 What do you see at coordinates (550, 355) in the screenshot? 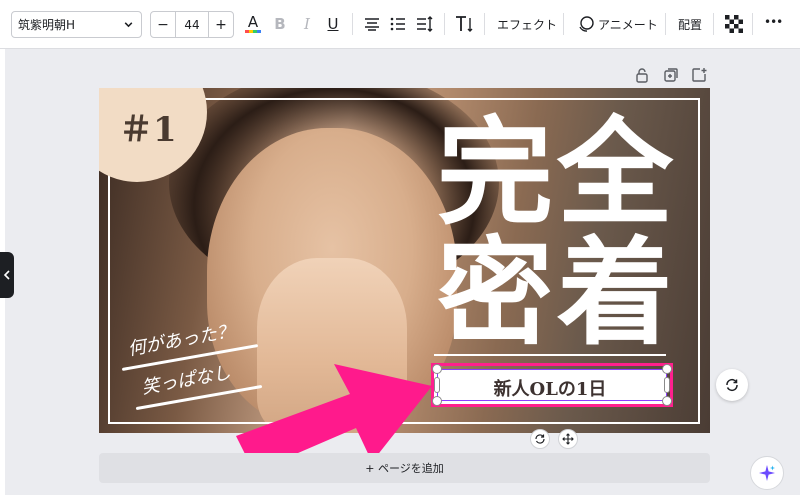
I see `divider-rule` at bounding box center [550, 355].